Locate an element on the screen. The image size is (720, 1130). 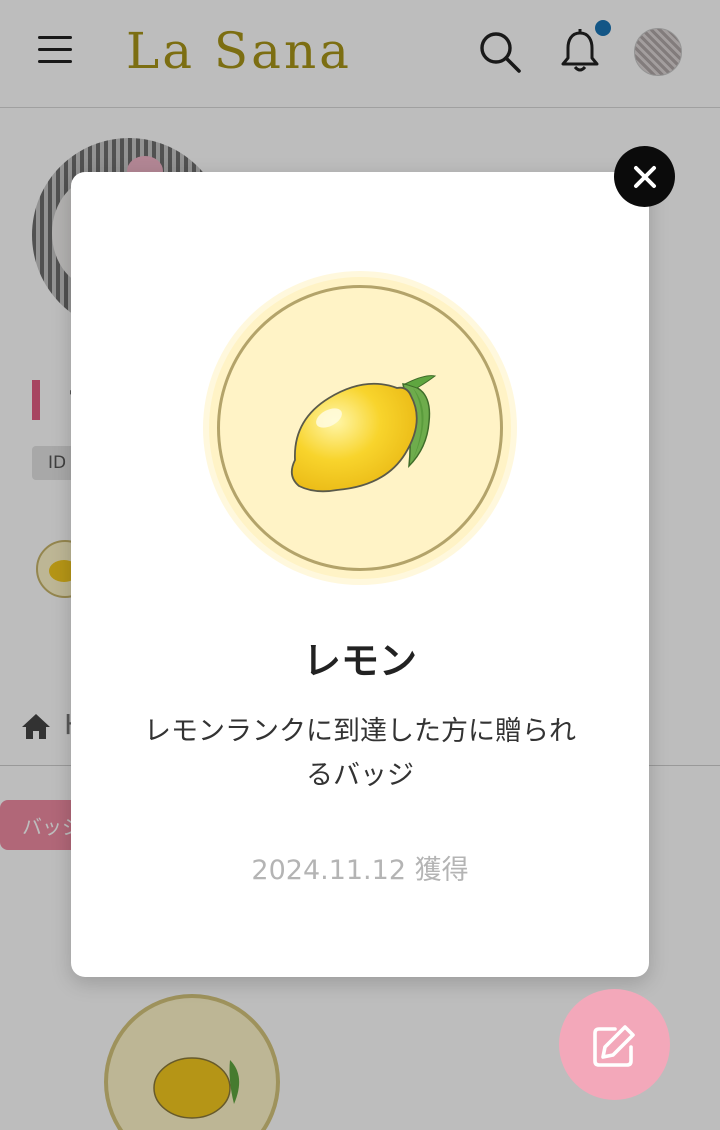
lemon-icon is located at coordinates (363, 434).